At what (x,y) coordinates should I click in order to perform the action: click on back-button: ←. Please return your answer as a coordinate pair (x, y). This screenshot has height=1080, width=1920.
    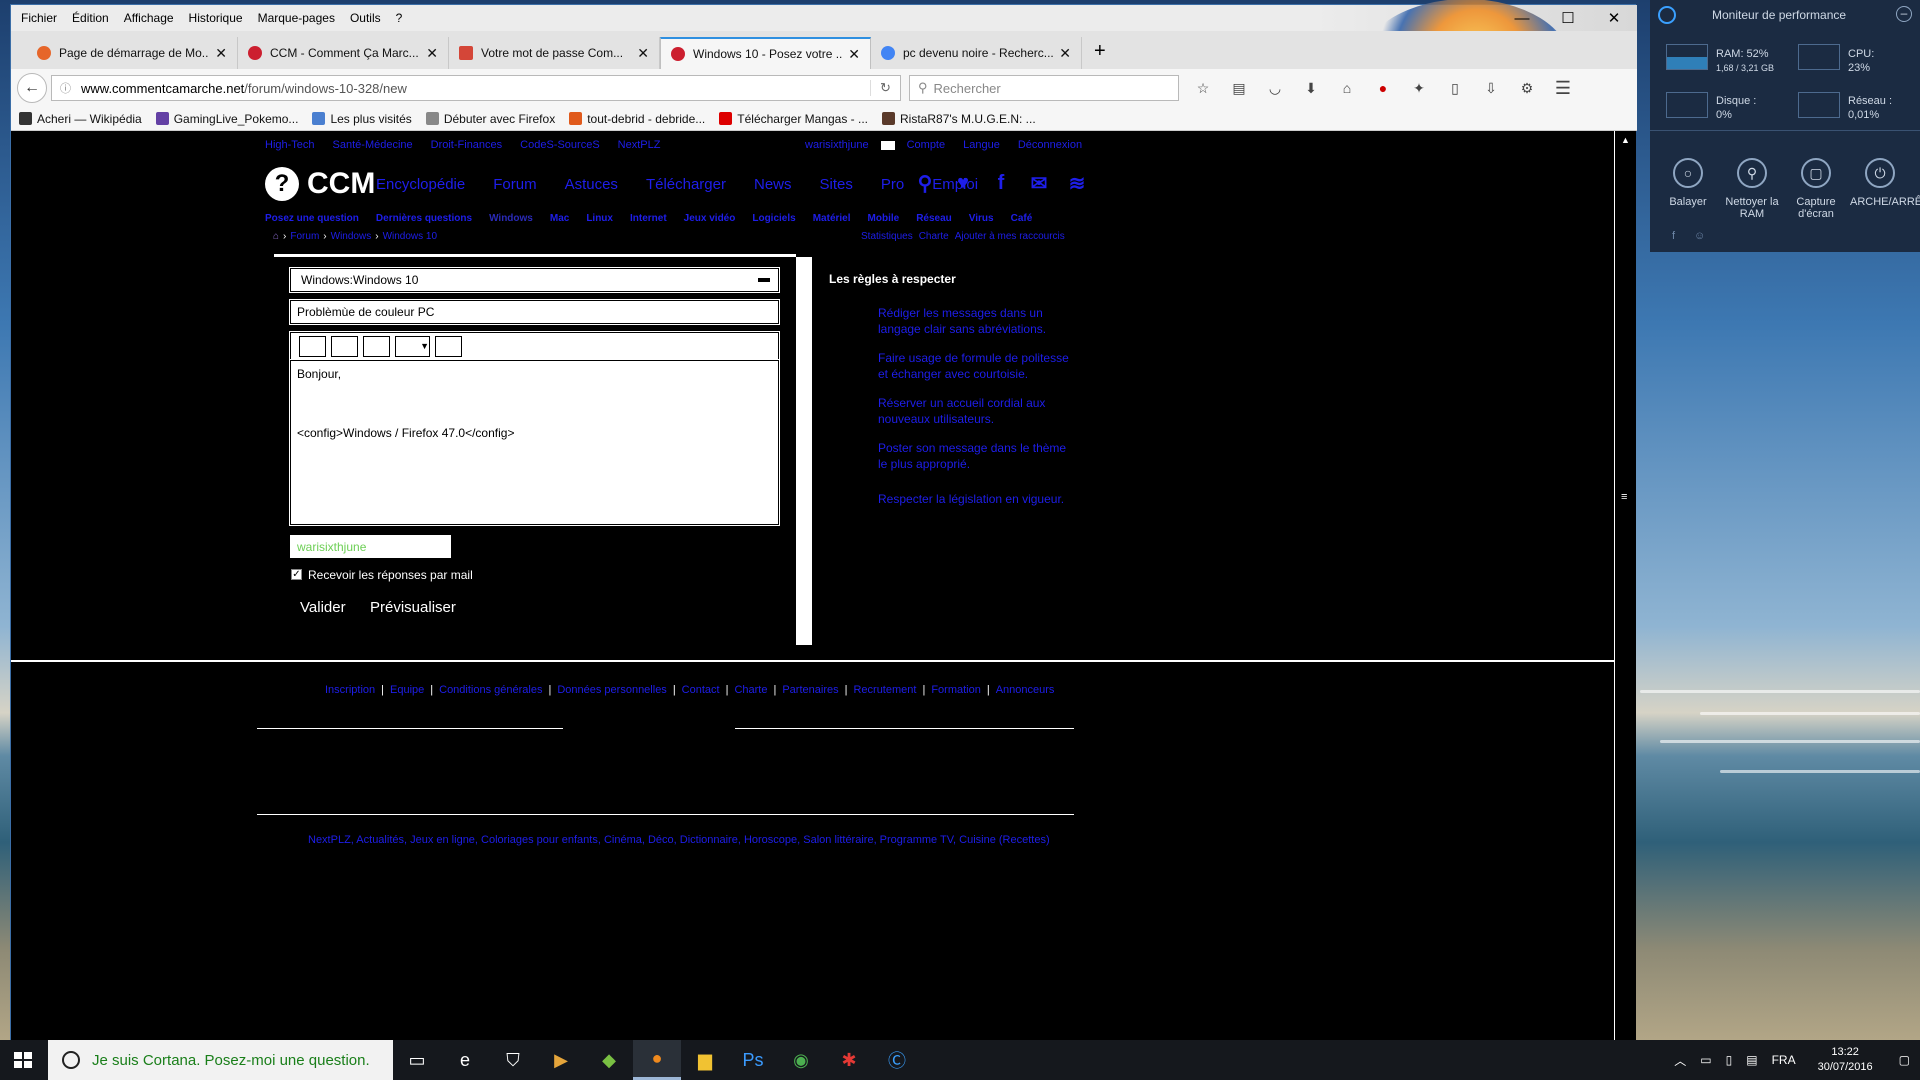
    Looking at the image, I should click on (32, 88).